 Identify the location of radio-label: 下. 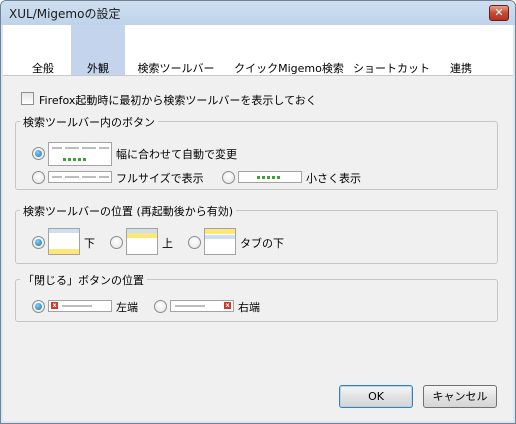
(89, 243).